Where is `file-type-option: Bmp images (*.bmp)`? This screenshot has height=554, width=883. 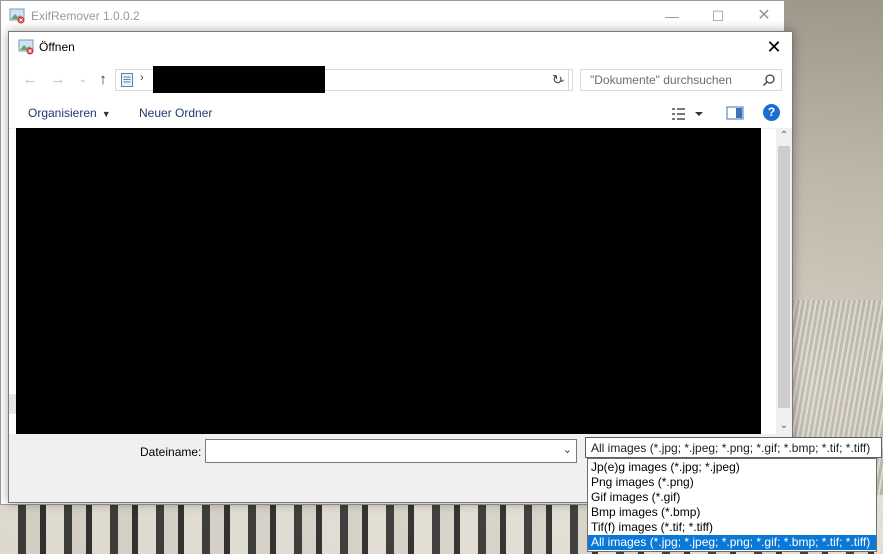 file-type-option: Bmp images (*.bmp) is located at coordinates (732, 512).